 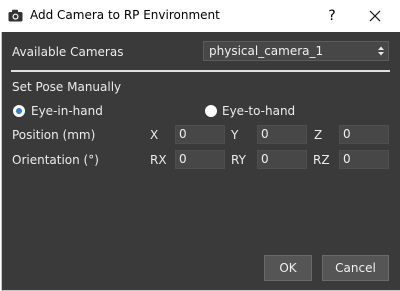 What do you see at coordinates (375, 16) in the screenshot?
I see `close-icon` at bounding box center [375, 16].